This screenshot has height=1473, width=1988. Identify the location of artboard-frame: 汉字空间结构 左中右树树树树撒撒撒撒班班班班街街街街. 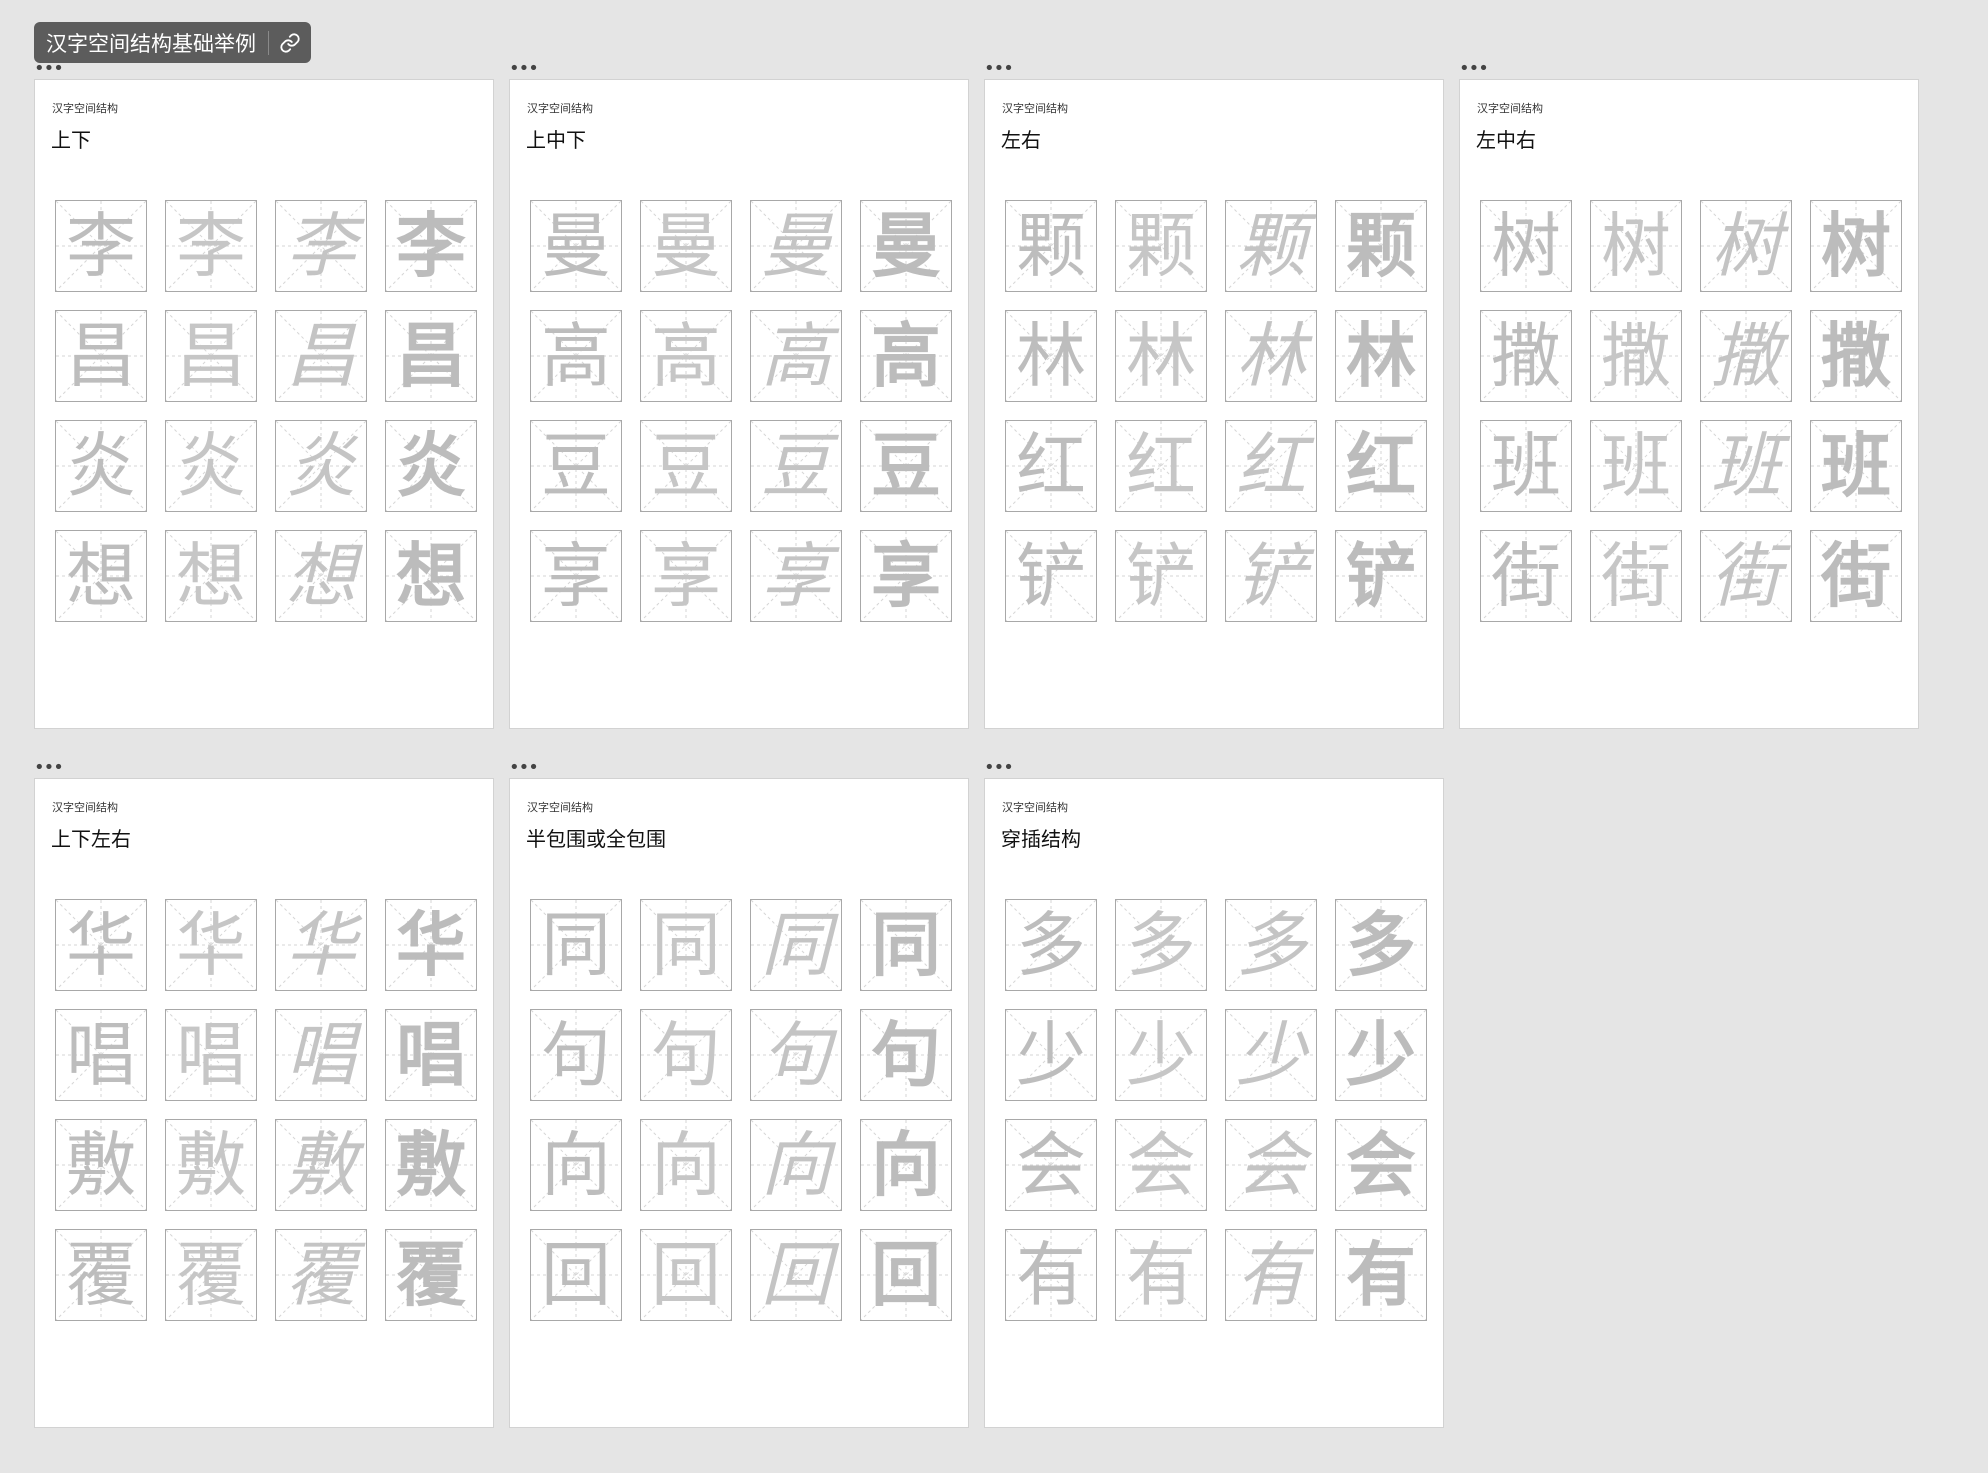
(1689, 404).